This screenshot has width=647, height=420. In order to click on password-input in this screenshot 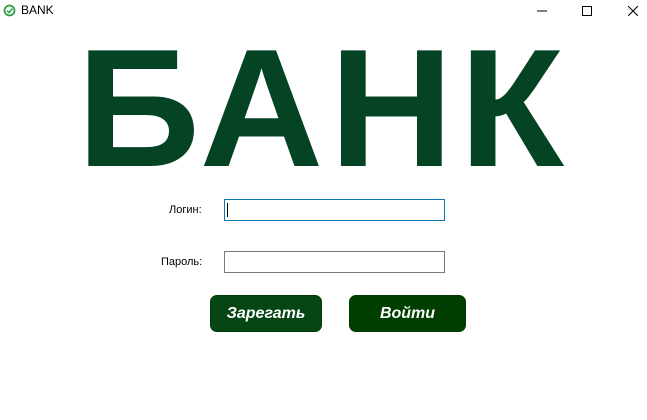, I will do `click(334, 262)`.